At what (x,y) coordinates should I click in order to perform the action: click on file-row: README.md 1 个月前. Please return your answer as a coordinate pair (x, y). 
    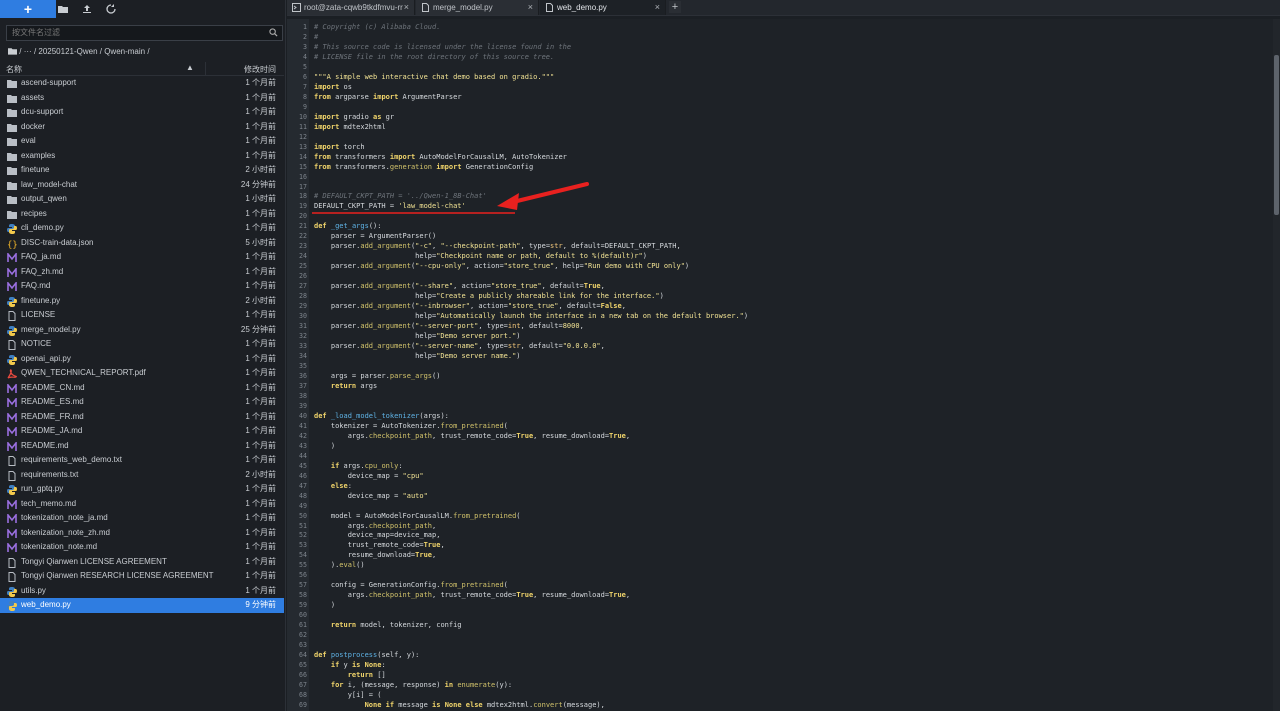
    Looking at the image, I should click on (142, 446).